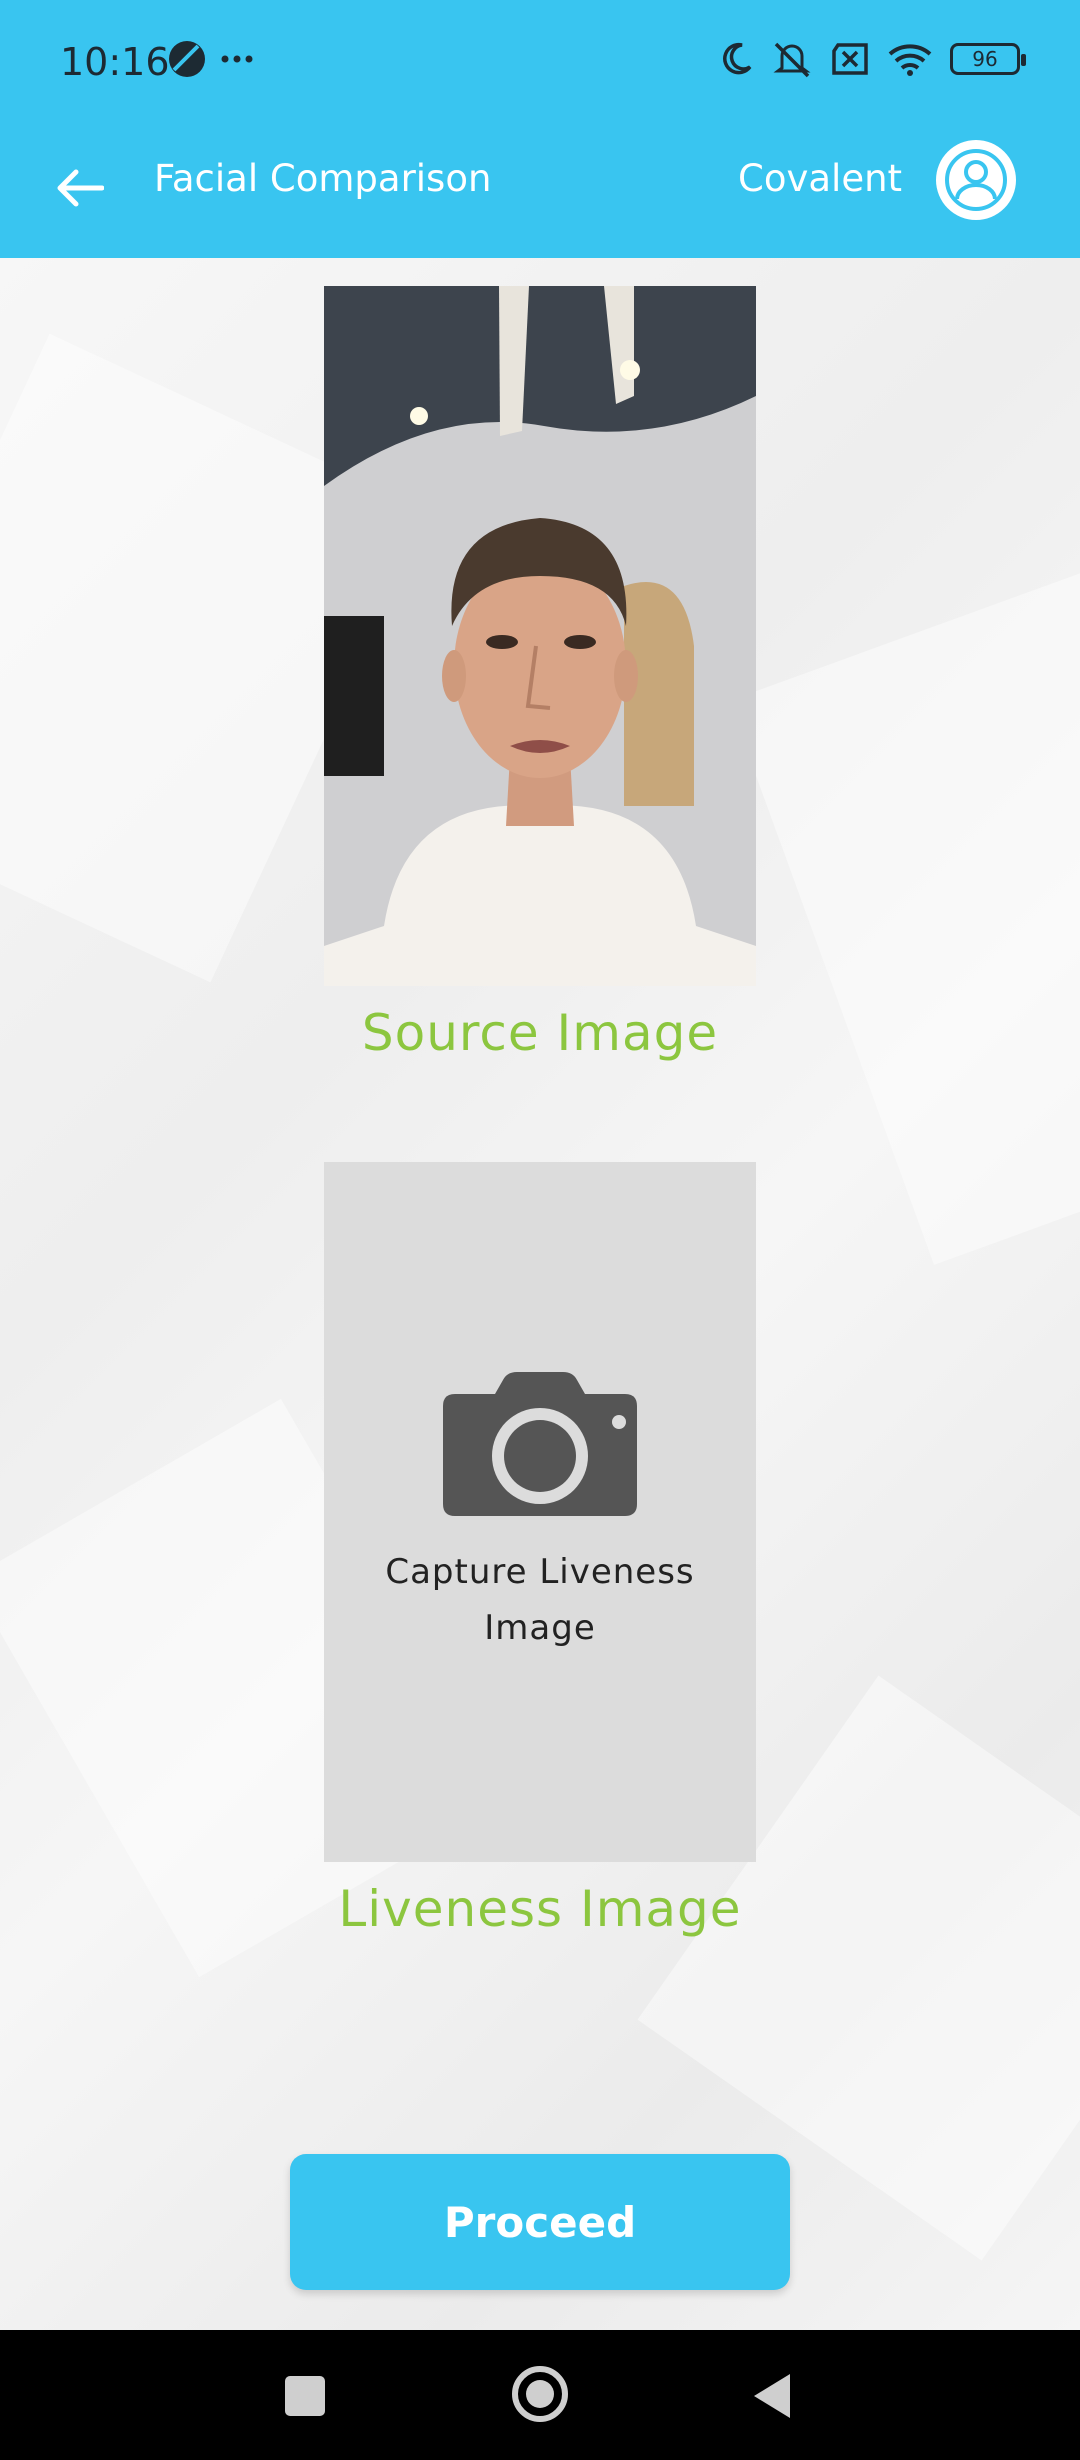  I want to click on moon-icon, so click(737, 58).